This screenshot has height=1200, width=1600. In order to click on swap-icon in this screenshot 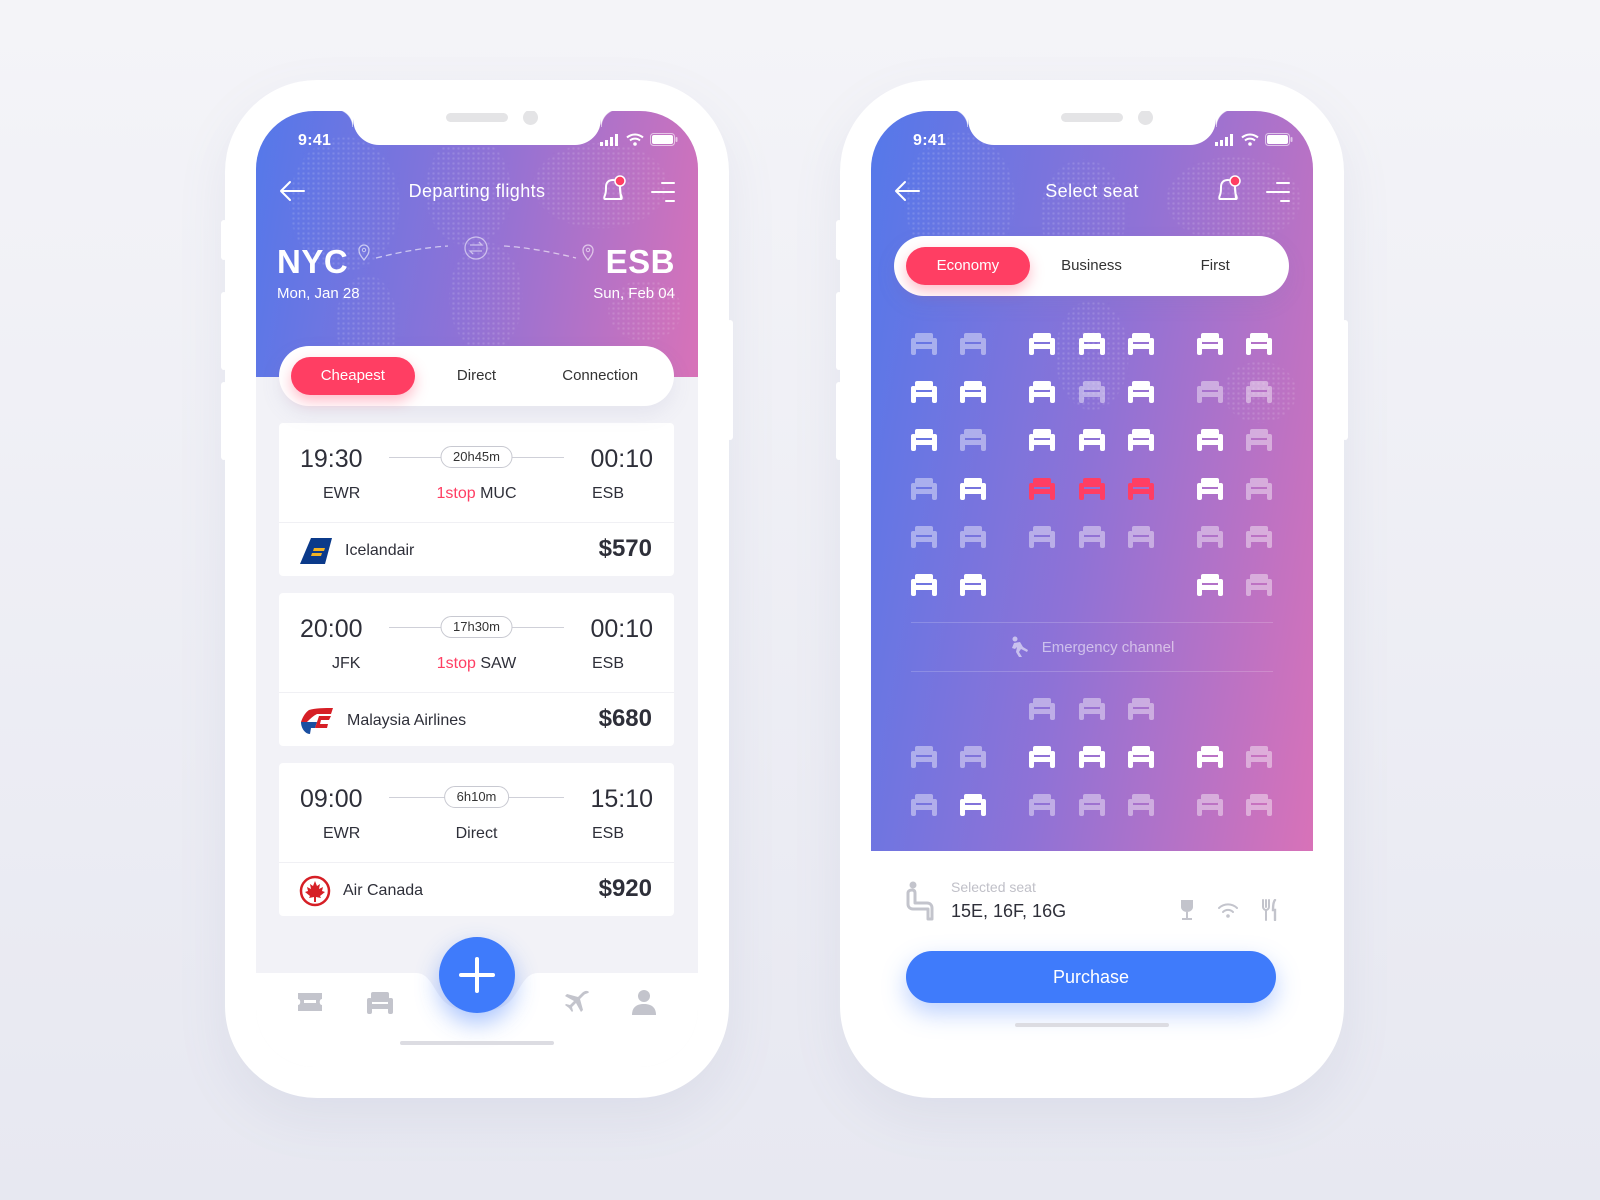, I will do `click(476, 248)`.